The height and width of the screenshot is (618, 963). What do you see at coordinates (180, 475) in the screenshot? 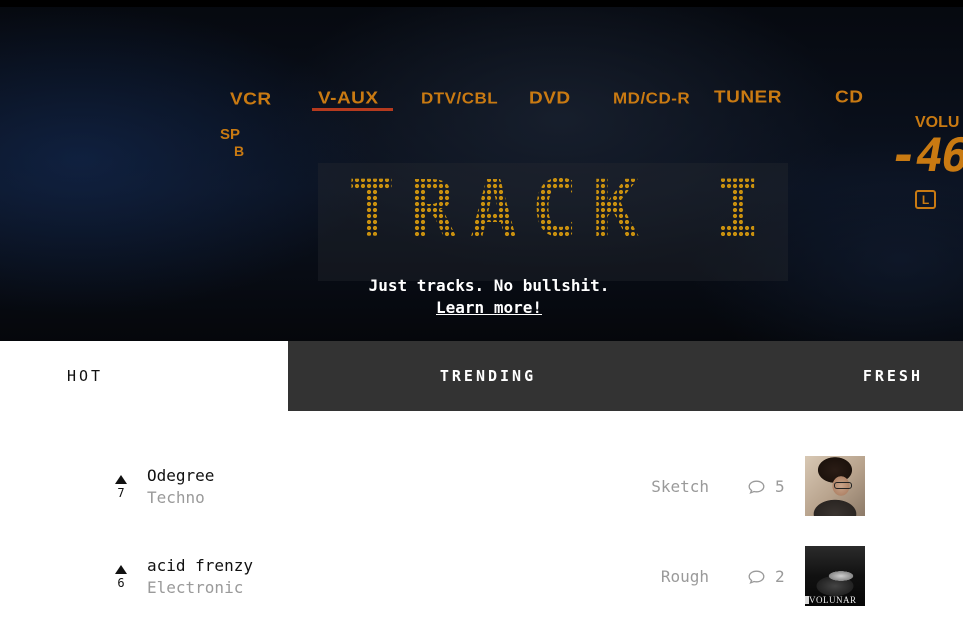
I see `track-title: Odegree` at bounding box center [180, 475].